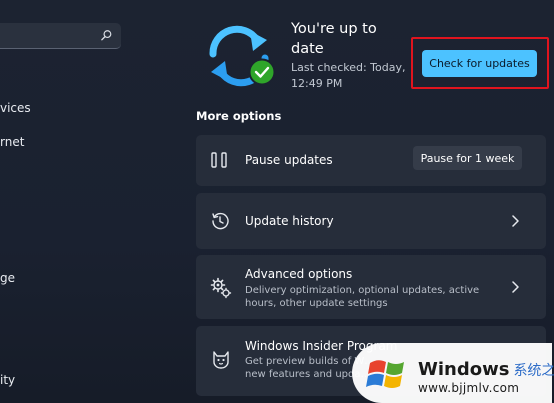 The width and height of the screenshot is (554, 403). I want to click on check-for-updates-button: Check for updates, so click(479, 63).